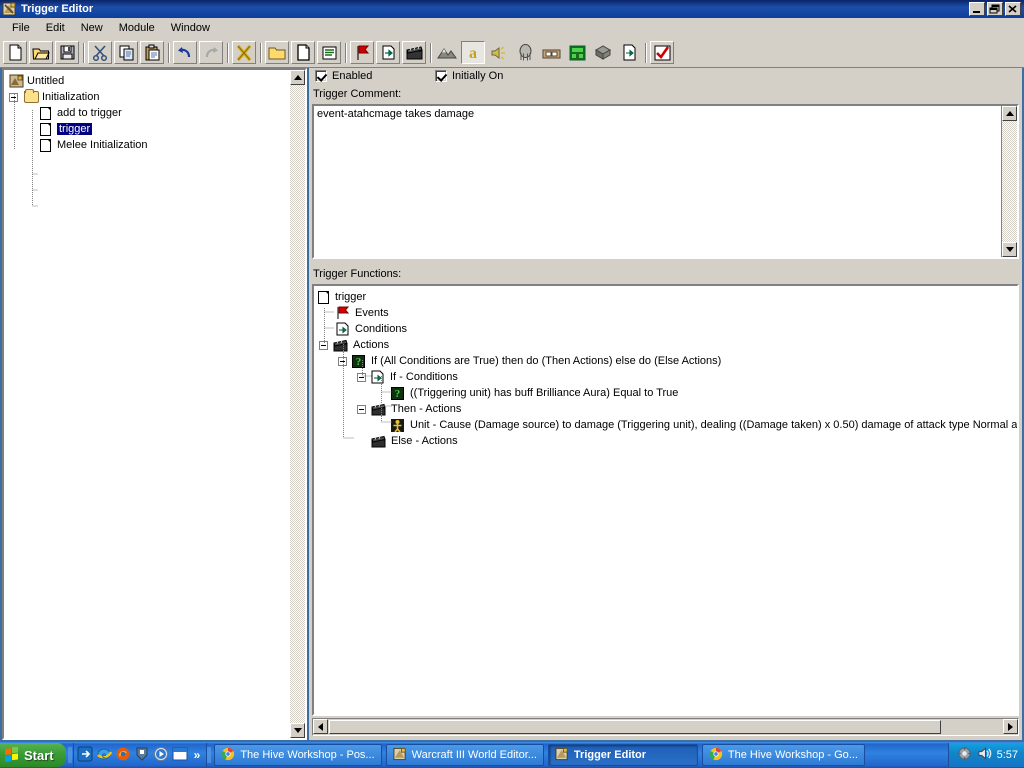 This screenshot has height=768, width=1024. What do you see at coordinates (244, 52) in the screenshot?
I see `close-x-icon` at bounding box center [244, 52].